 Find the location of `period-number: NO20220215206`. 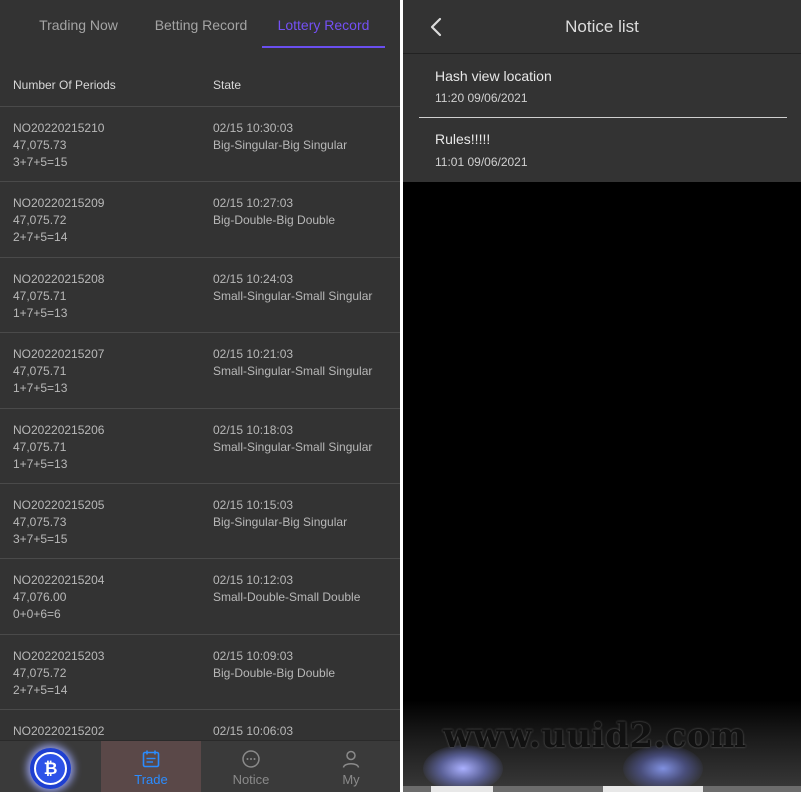

period-number: NO20220215206 is located at coordinates (59, 429).